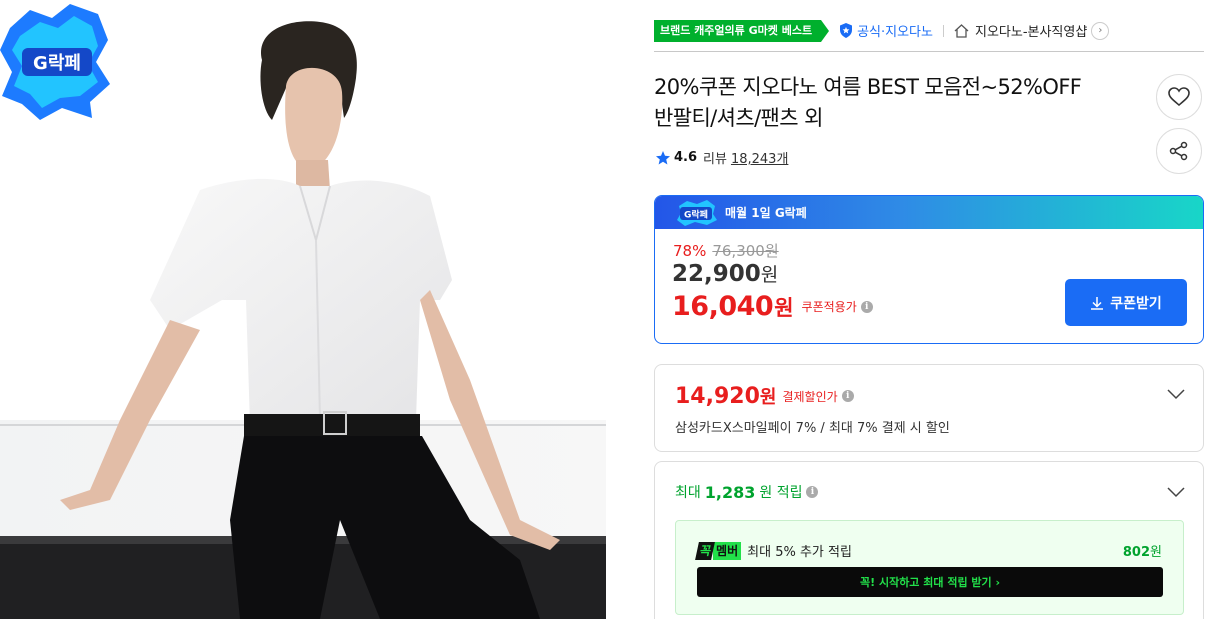  I want to click on home-icon, so click(961, 30).